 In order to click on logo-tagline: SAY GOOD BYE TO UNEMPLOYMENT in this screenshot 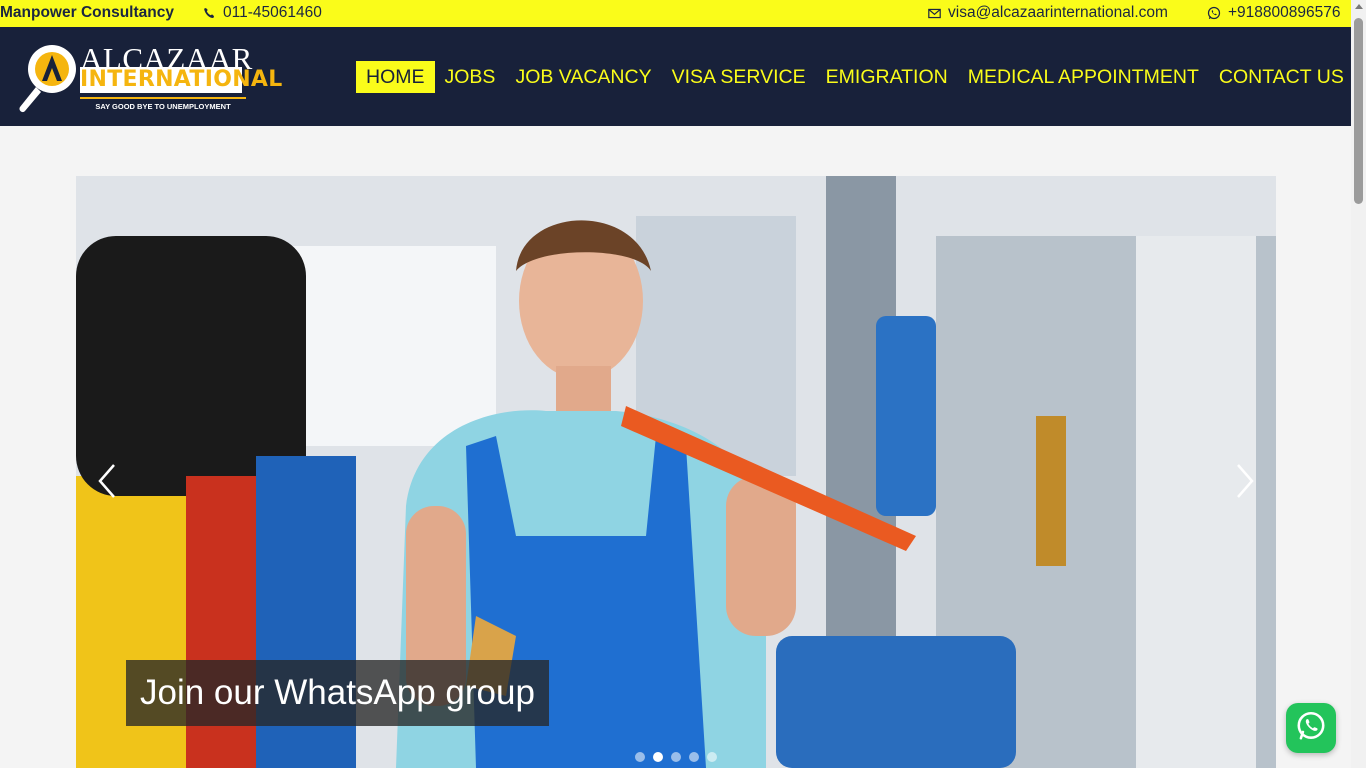, I will do `click(163, 104)`.